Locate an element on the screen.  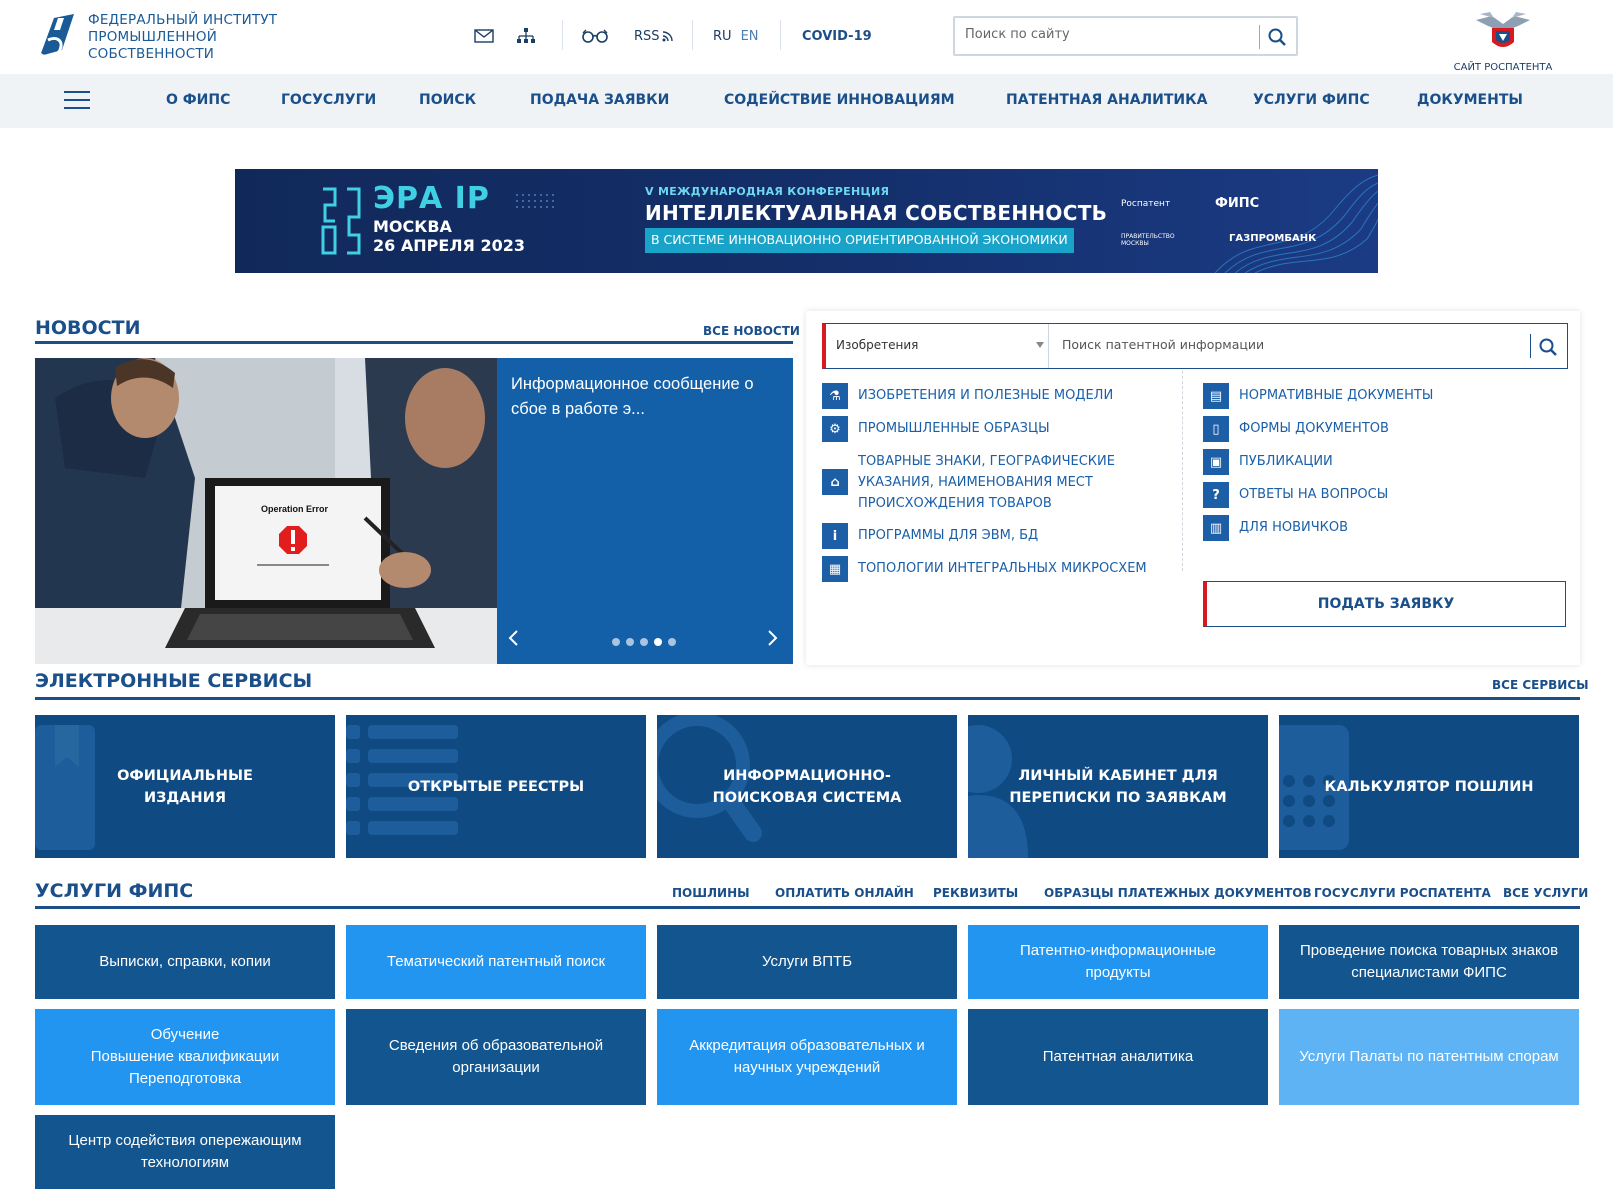
eservice-label: КАЛЬКУЛЯТОР ПОШЛИН is located at coordinates (1429, 786).